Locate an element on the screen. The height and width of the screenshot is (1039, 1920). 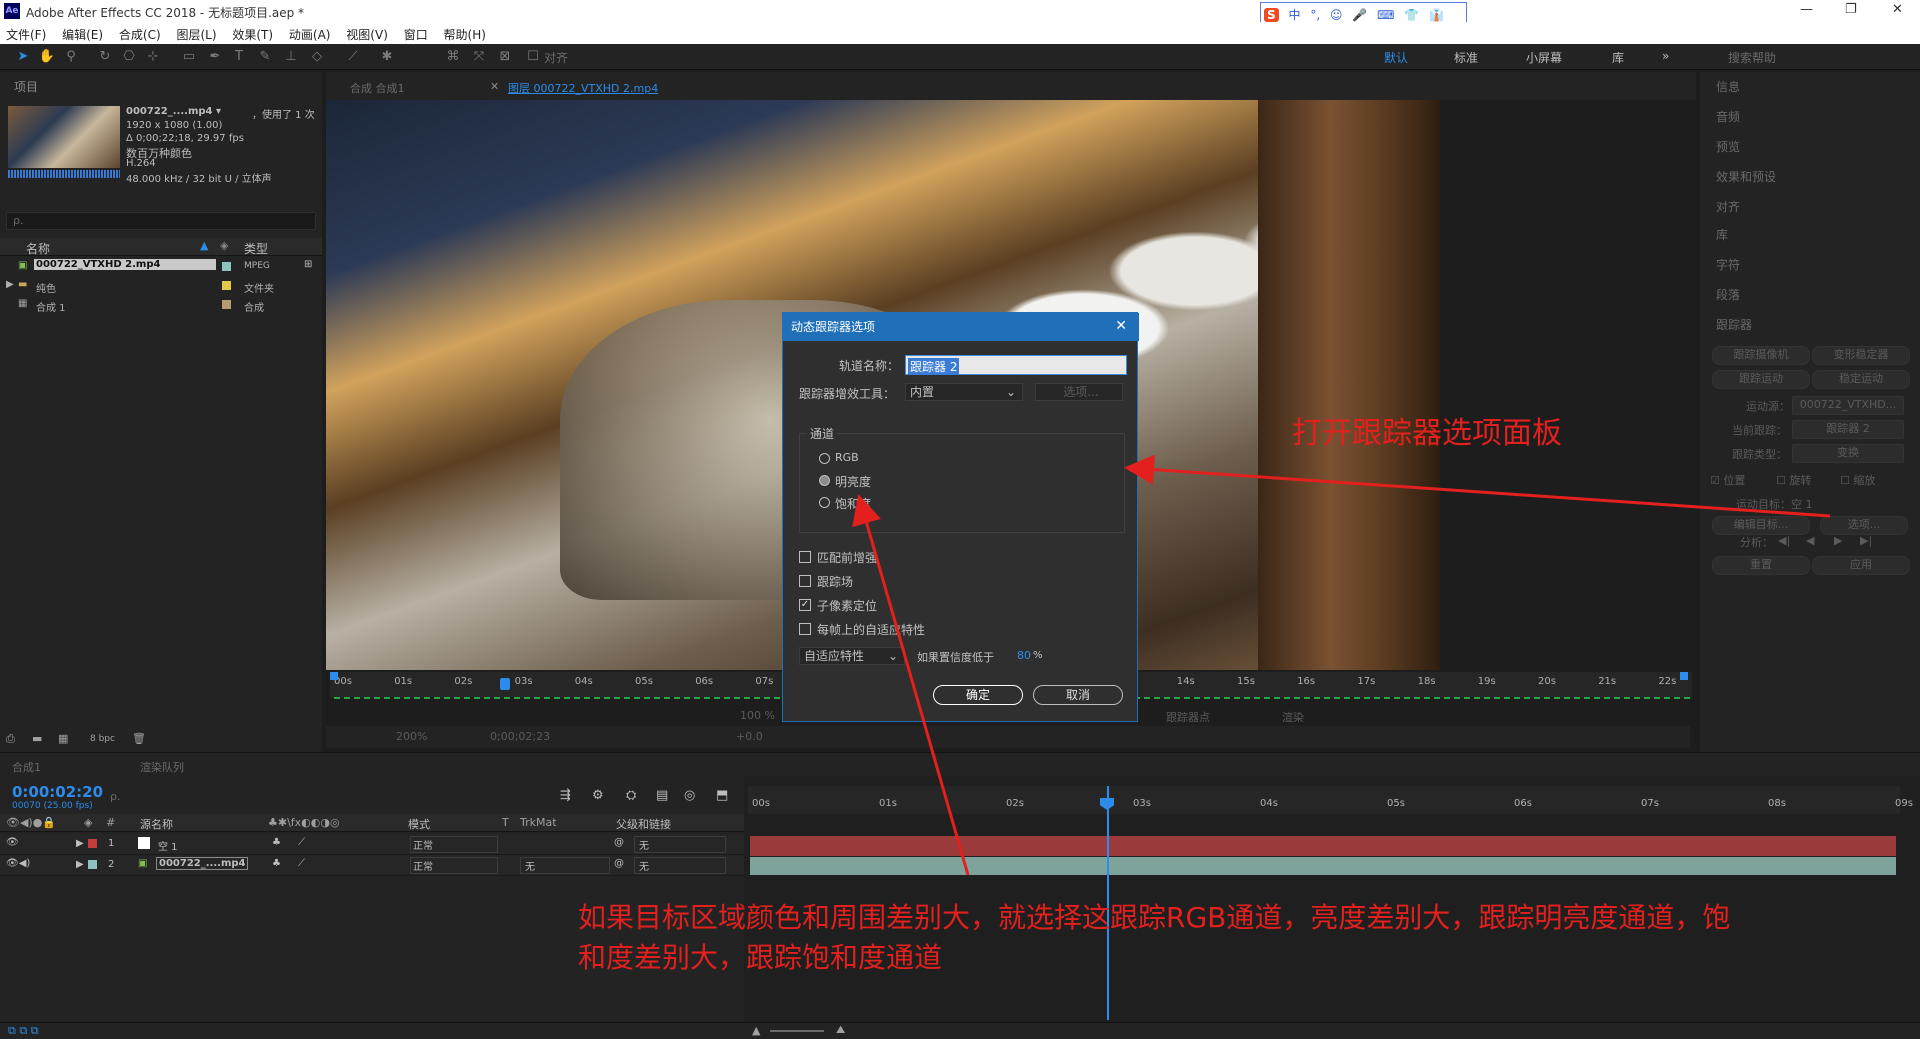
menu-effect: 效果(T) is located at coordinates (252, 34).